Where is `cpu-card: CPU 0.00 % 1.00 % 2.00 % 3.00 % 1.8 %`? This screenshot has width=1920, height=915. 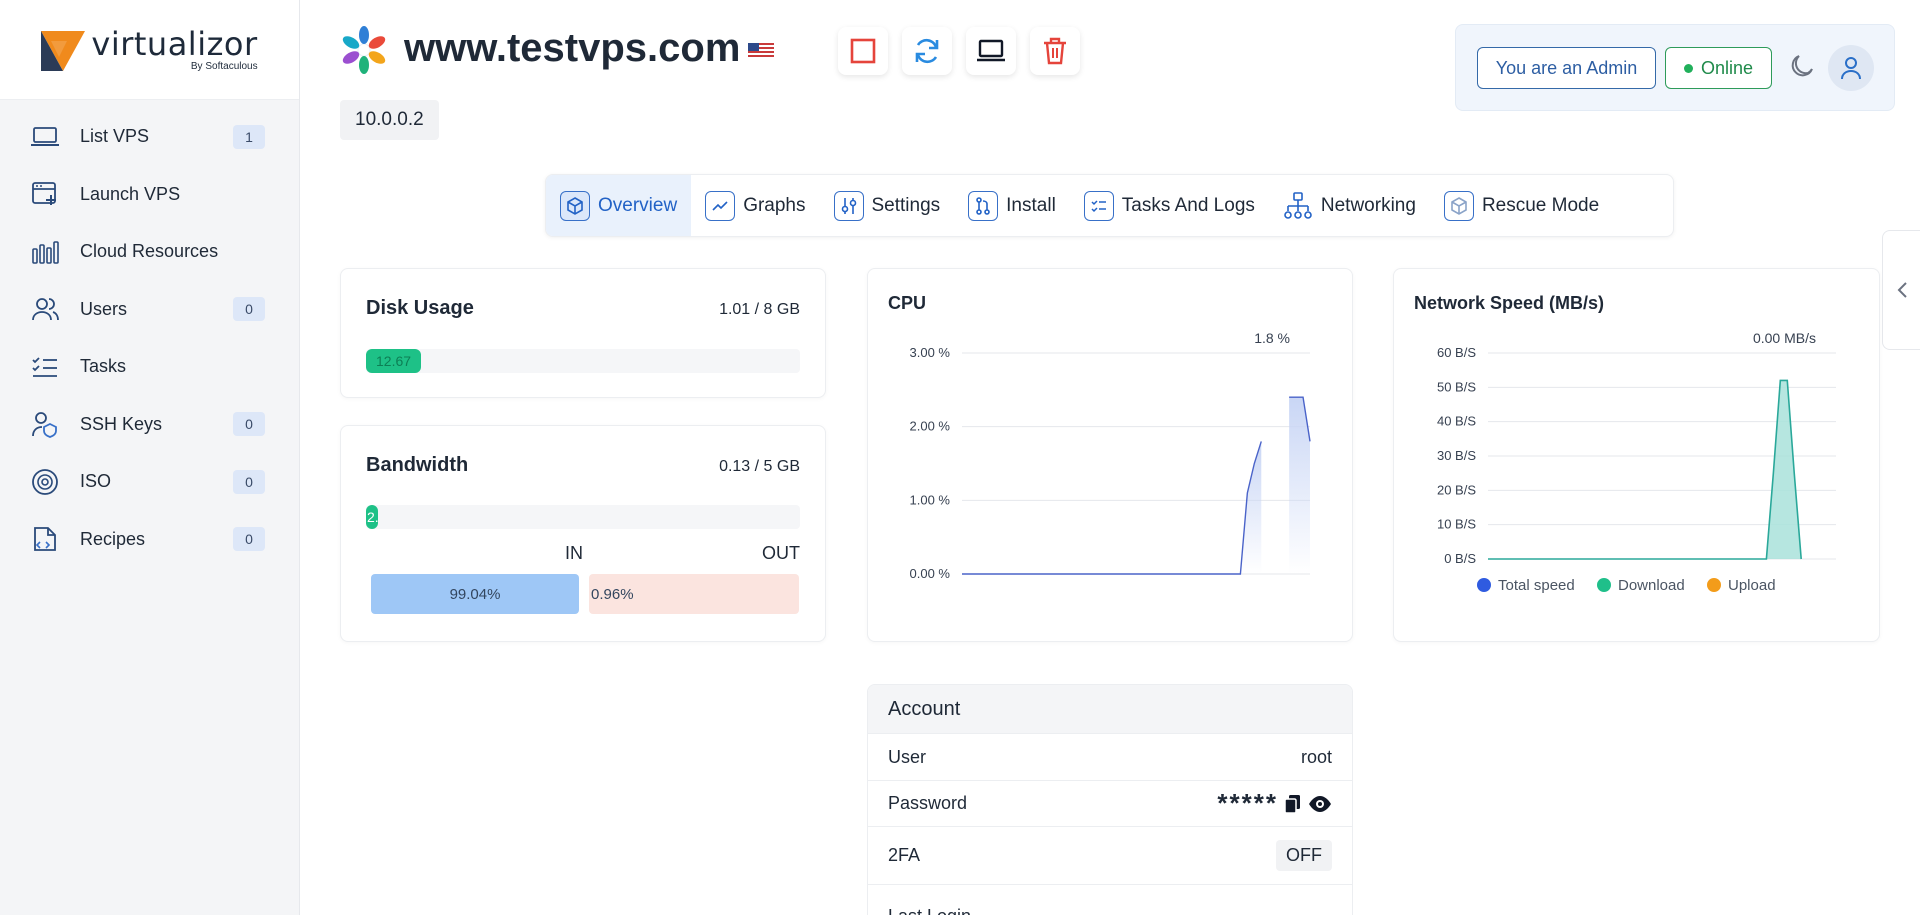 cpu-card: CPU 0.00 % 1.00 % 2.00 % 3.00 % 1.8 % is located at coordinates (1110, 455).